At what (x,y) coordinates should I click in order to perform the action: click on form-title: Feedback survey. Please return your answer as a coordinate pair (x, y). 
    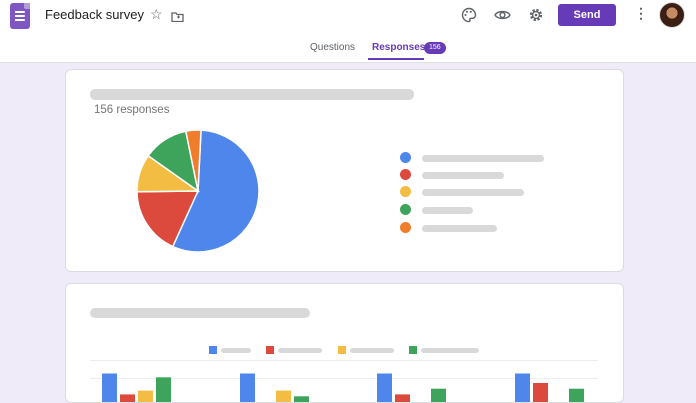
    Looking at the image, I should click on (94, 14).